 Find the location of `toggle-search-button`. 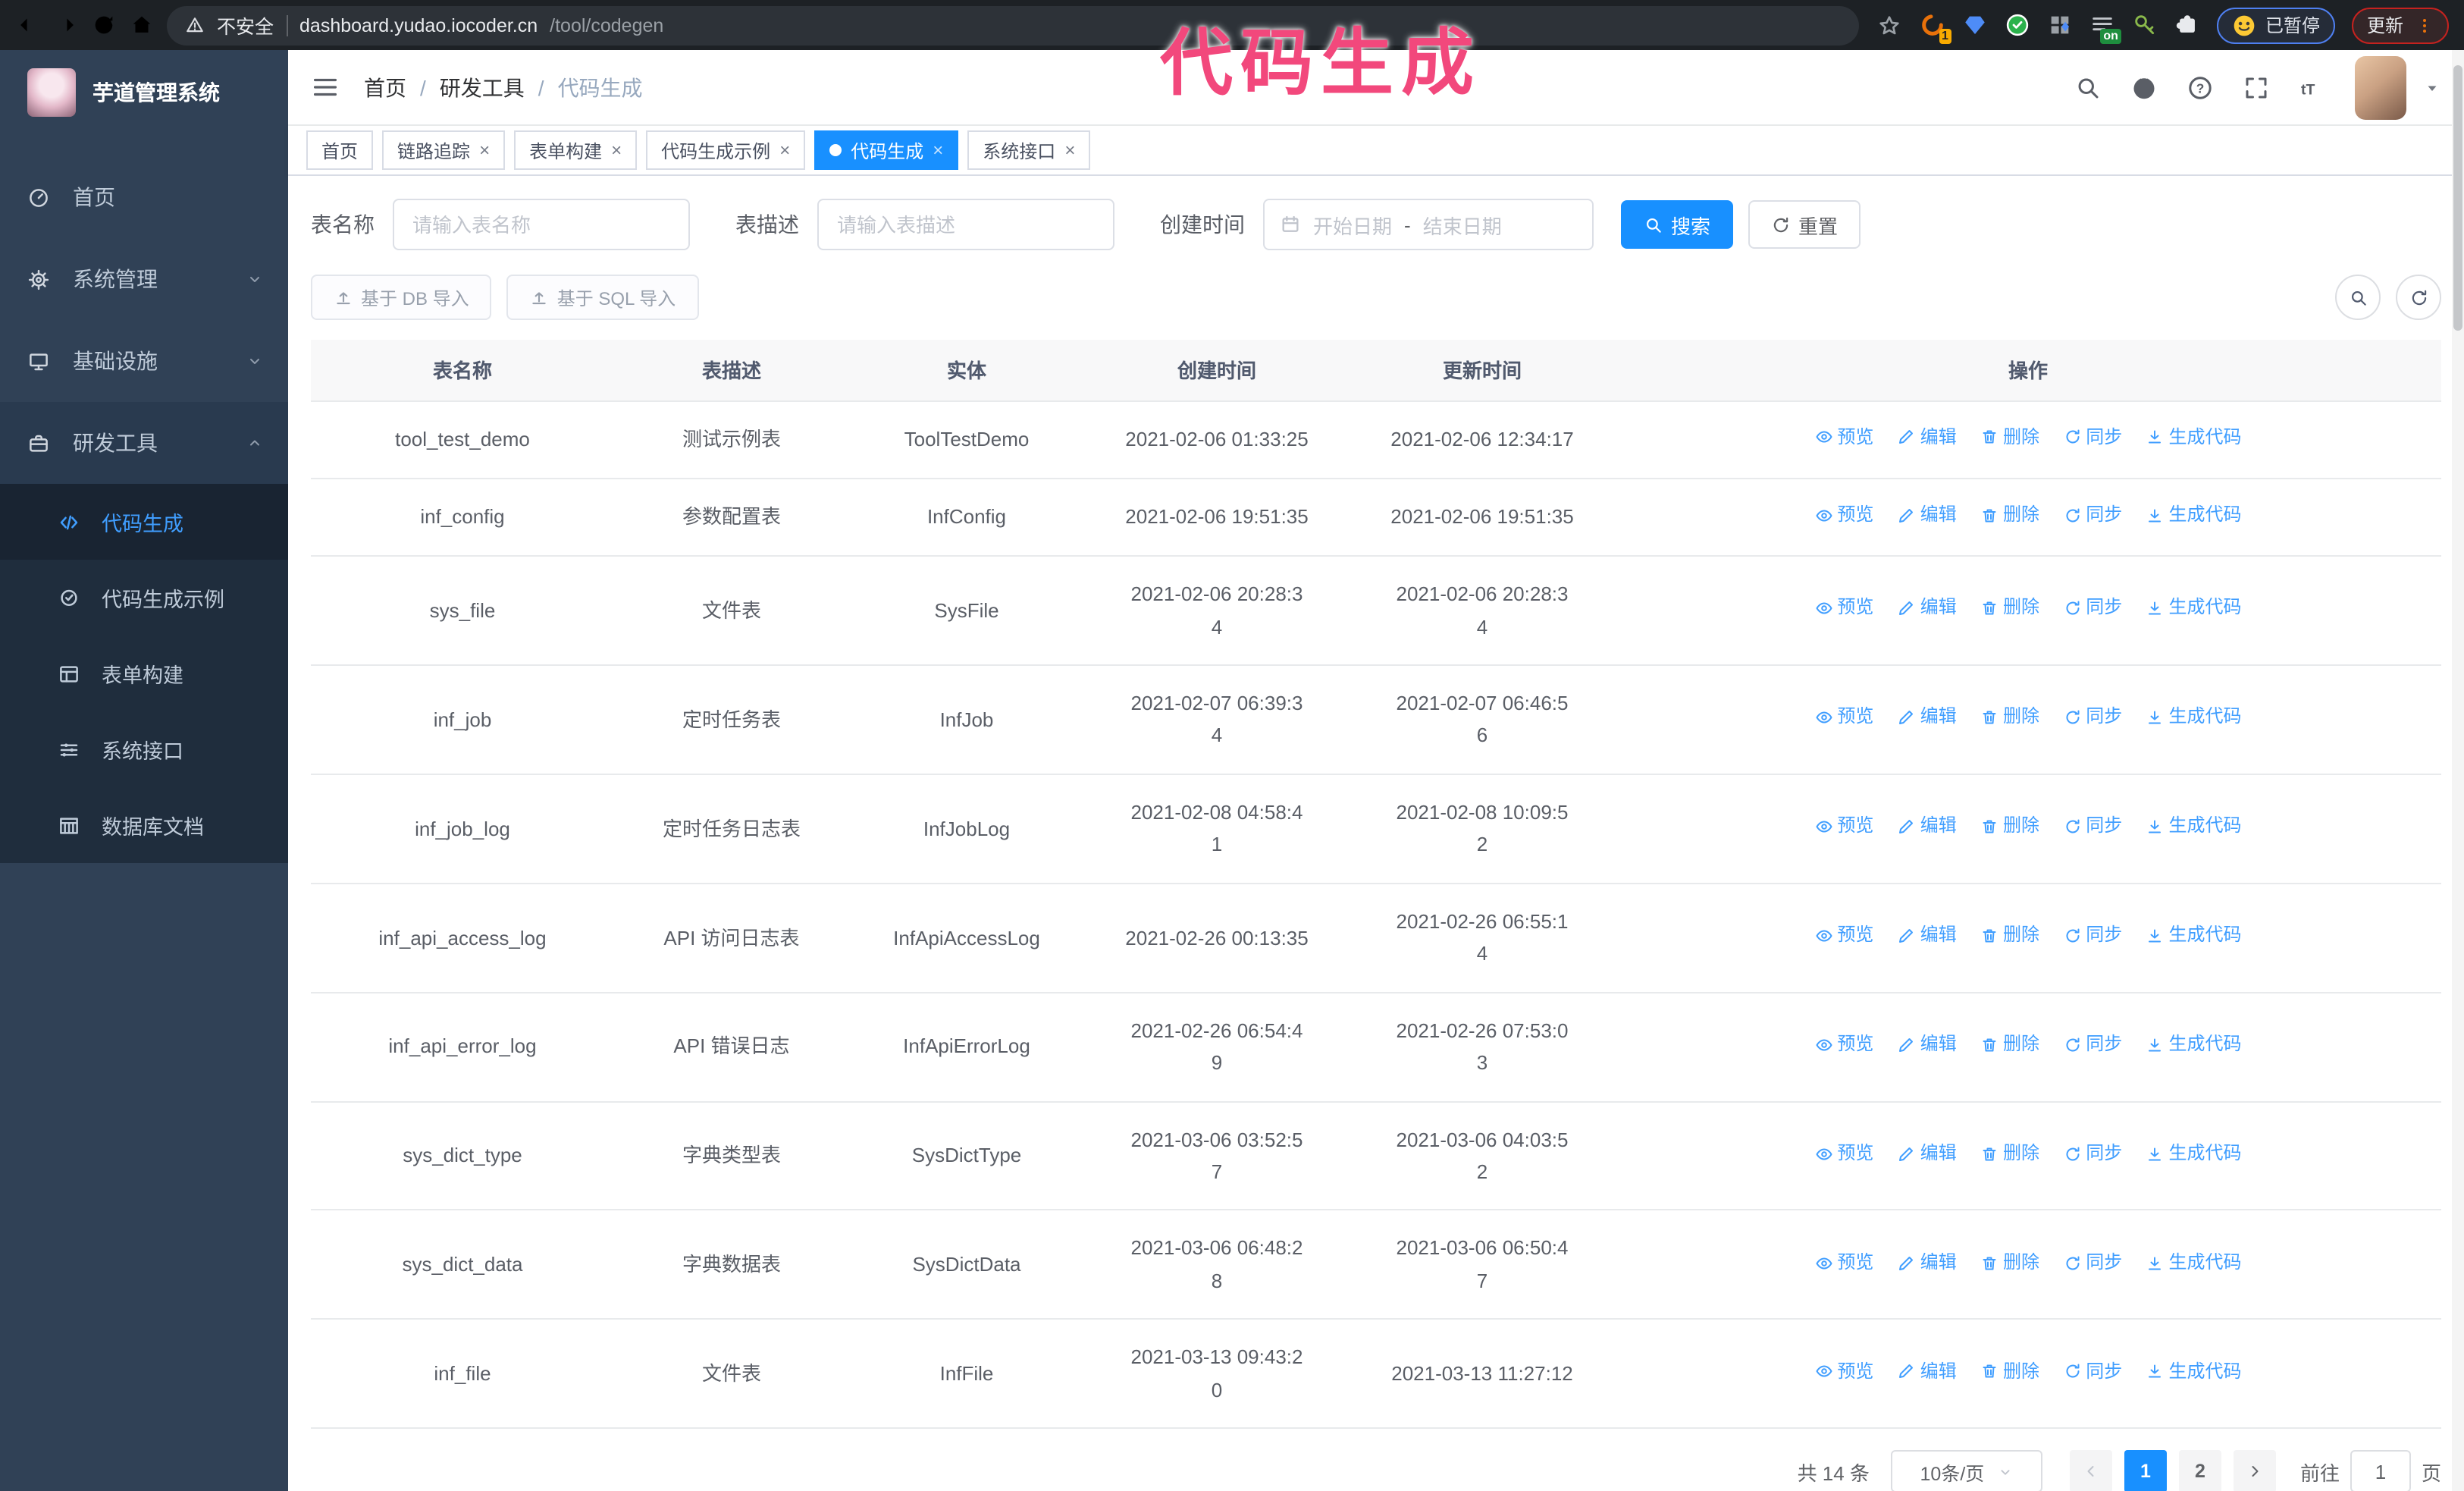

toggle-search-button is located at coordinates (2358, 297).